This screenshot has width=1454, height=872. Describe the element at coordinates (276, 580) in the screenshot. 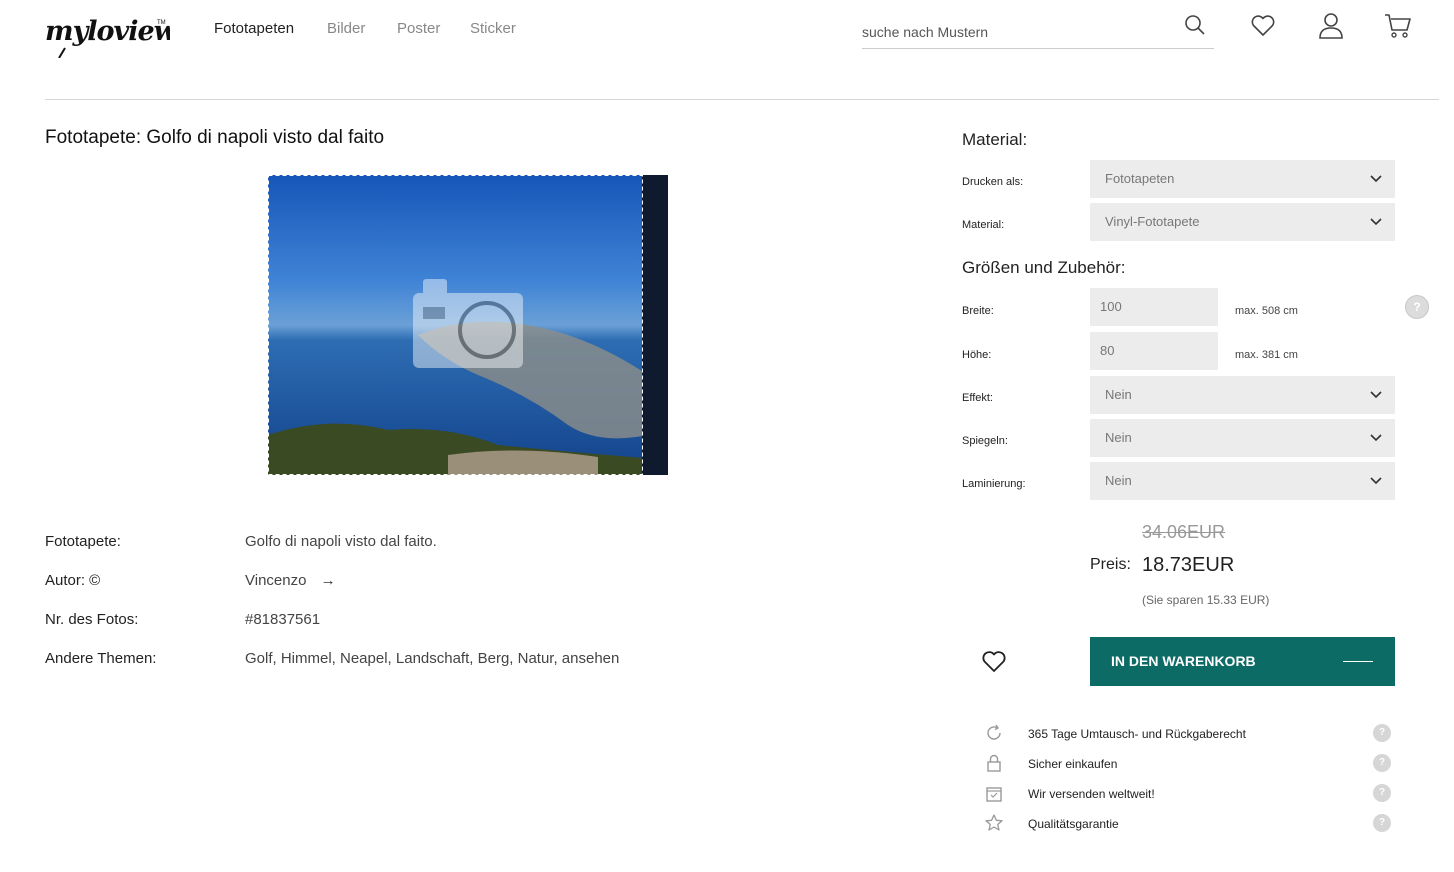

I see `author-name: Vincenzo` at that location.